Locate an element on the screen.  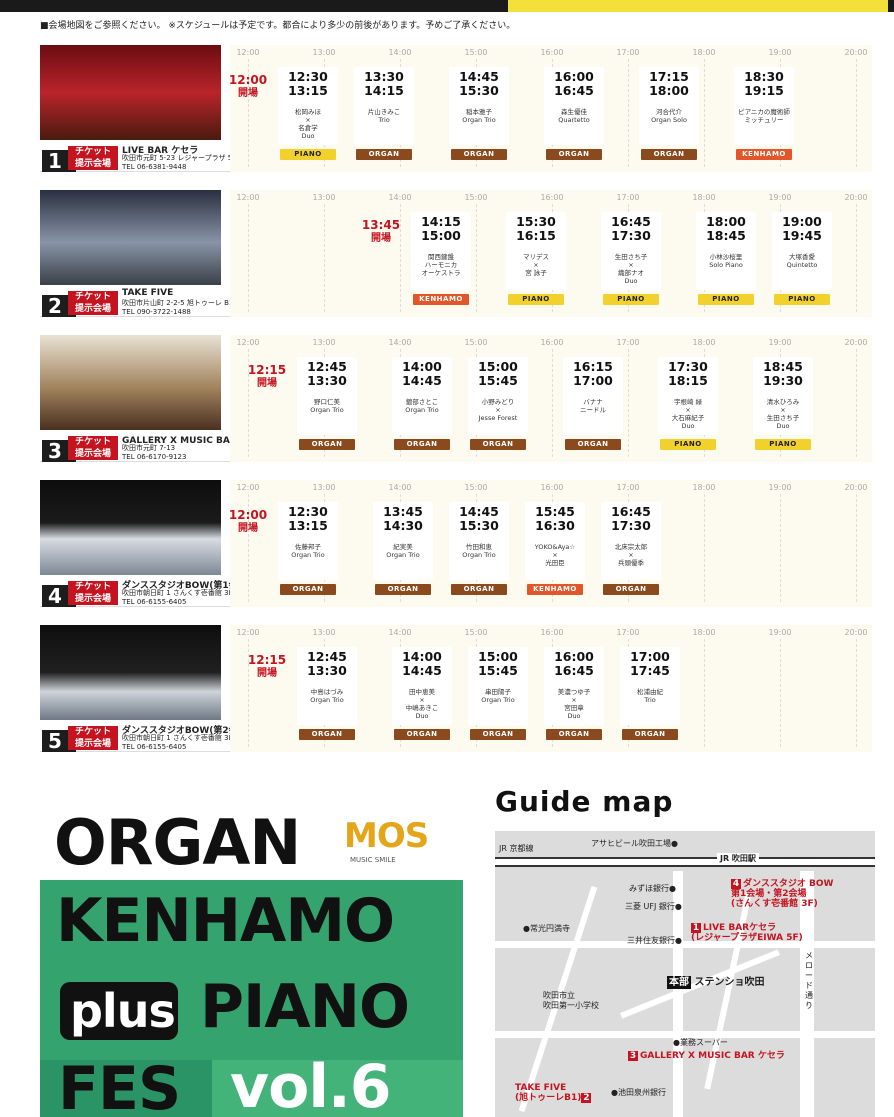
performance-slot: 15:00 15:45 小野みどり × Jesse Forest ORGAN is located at coordinates (498, 408).